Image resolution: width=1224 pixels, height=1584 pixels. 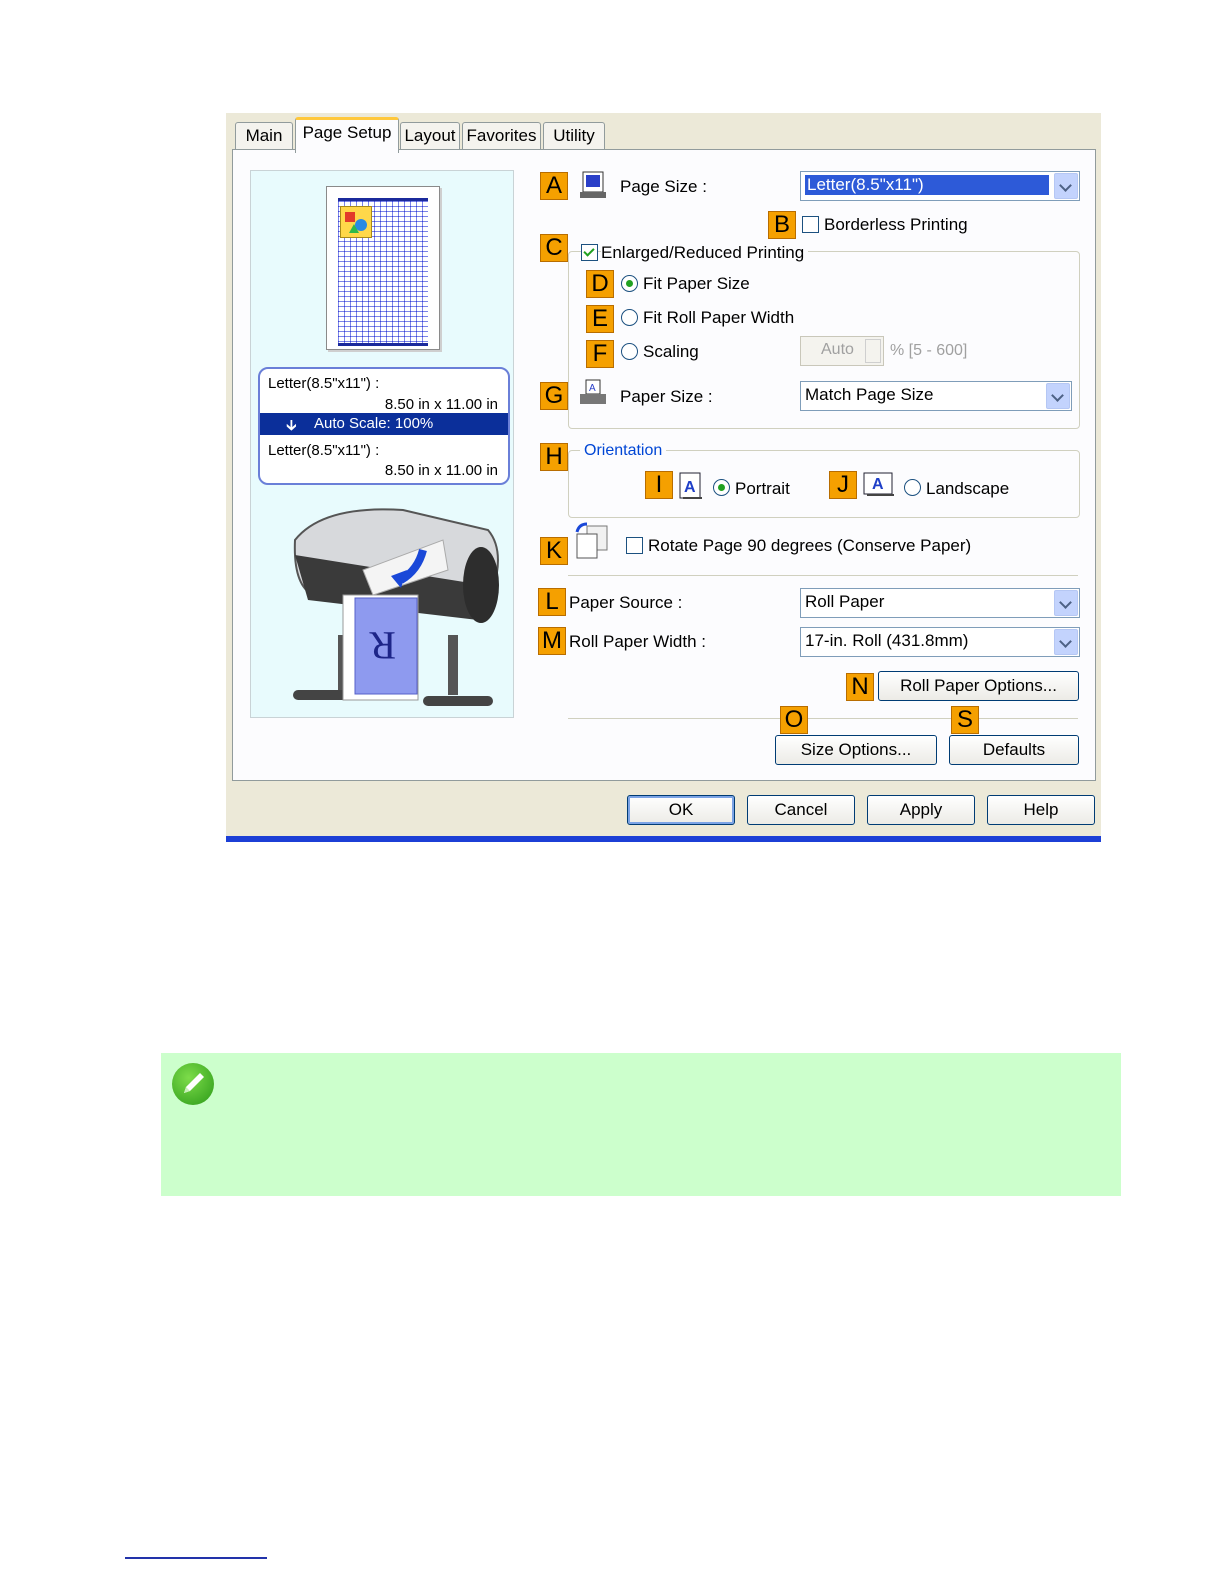 What do you see at coordinates (634, 545) in the screenshot?
I see `rotate-page-checkbox` at bounding box center [634, 545].